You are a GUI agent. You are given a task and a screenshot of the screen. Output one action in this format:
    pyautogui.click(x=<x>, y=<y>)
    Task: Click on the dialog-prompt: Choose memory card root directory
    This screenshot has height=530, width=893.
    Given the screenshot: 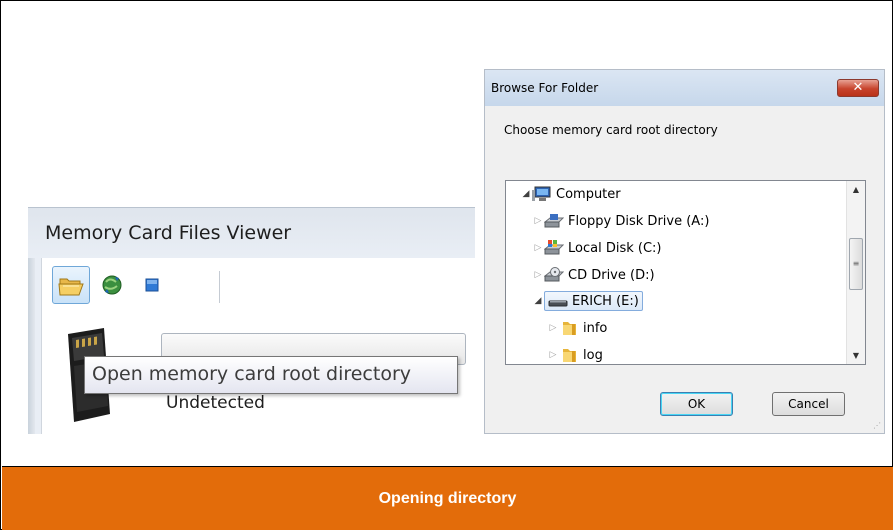 What is the action you would take?
    pyautogui.click(x=611, y=130)
    